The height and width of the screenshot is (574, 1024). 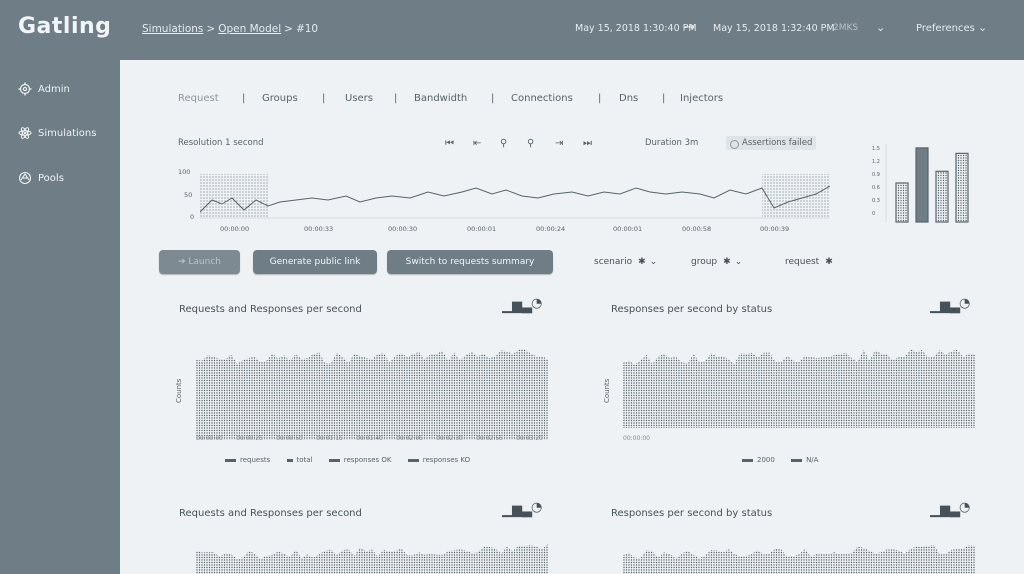 I want to click on resolution-label: Resolution 1 second, so click(x=221, y=143).